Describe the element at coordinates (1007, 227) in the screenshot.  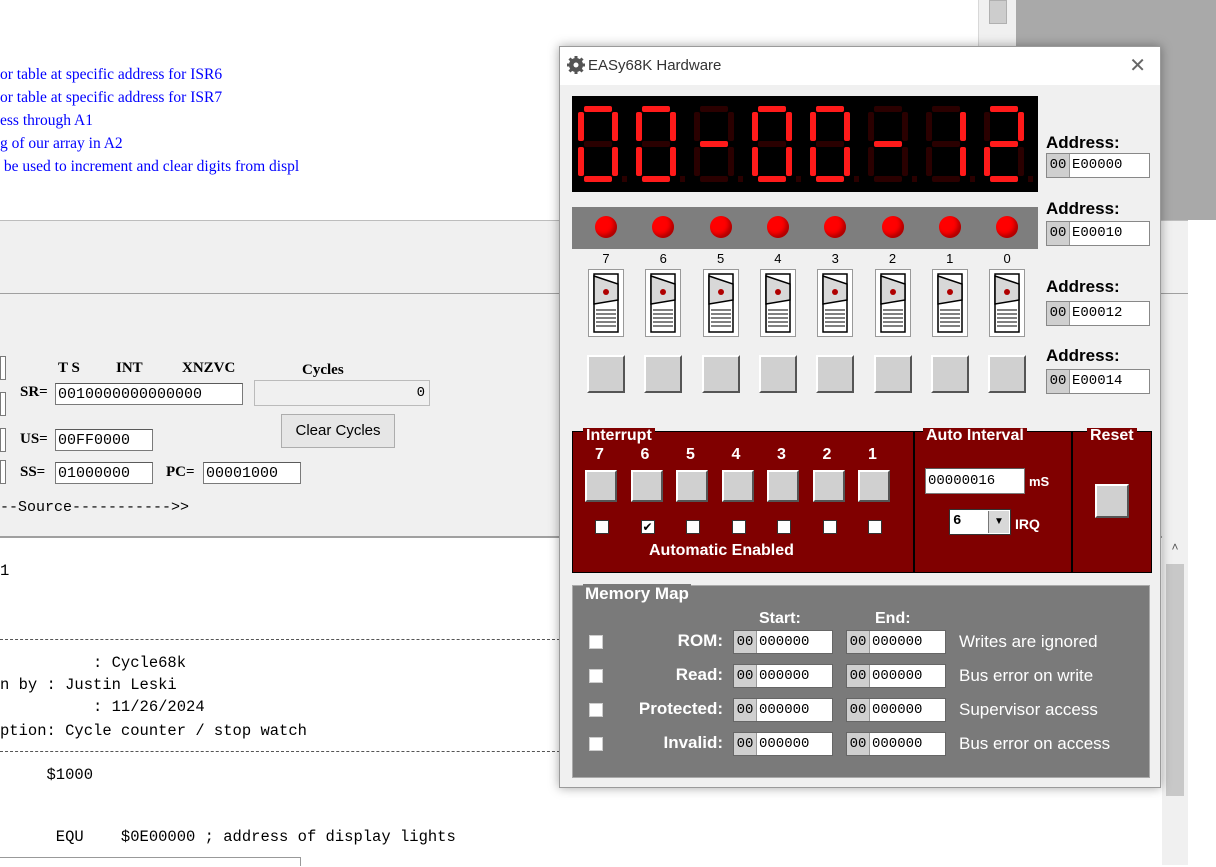
I see `led-light` at that location.